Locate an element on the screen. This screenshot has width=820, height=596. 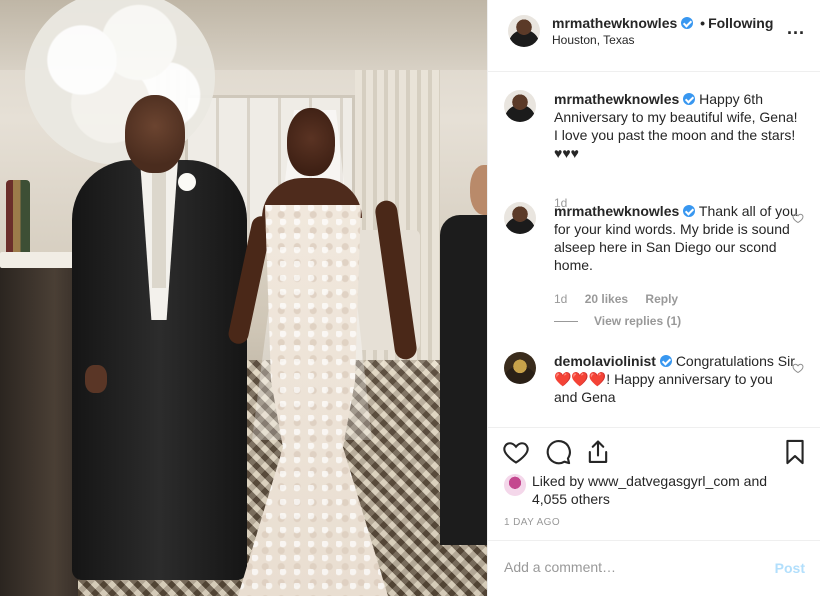
groom-hand is located at coordinates (96, 379).